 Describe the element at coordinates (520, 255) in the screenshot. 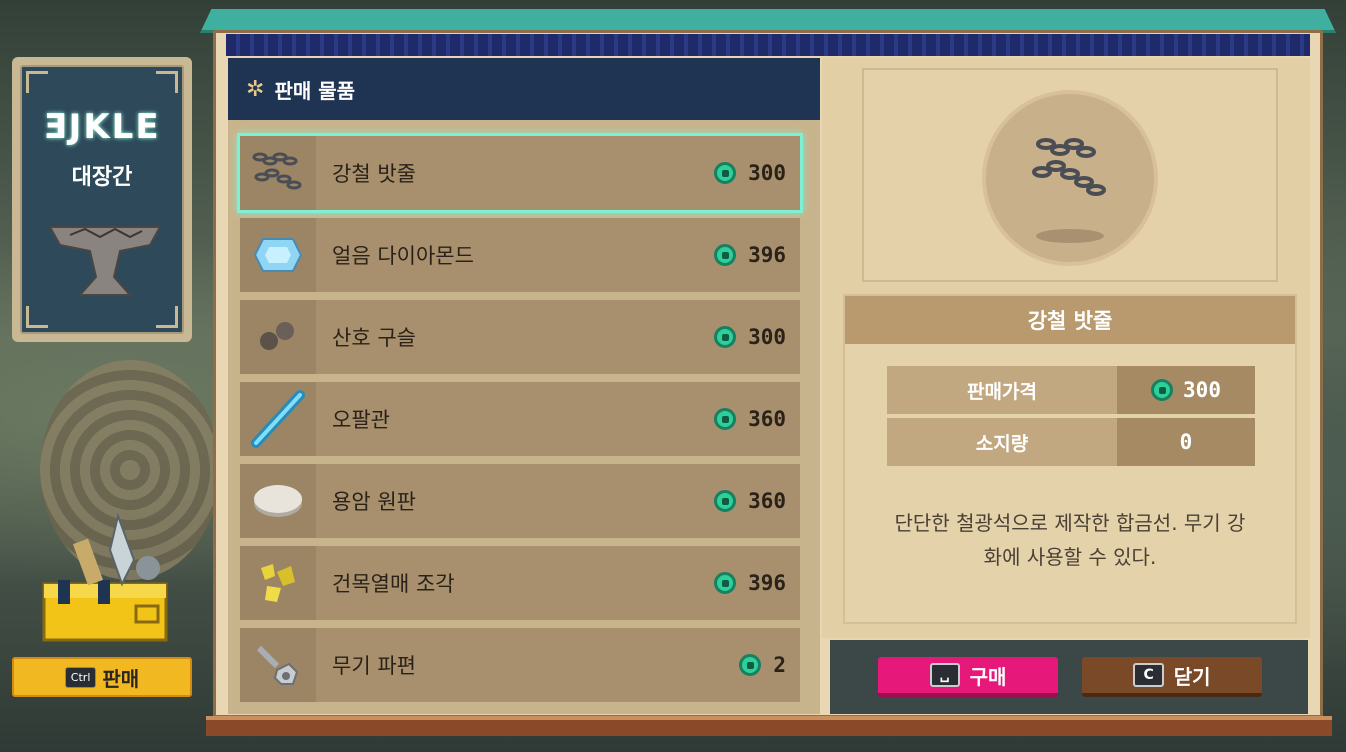

I see `list-item: 얼음 다이아몬드 396` at that location.